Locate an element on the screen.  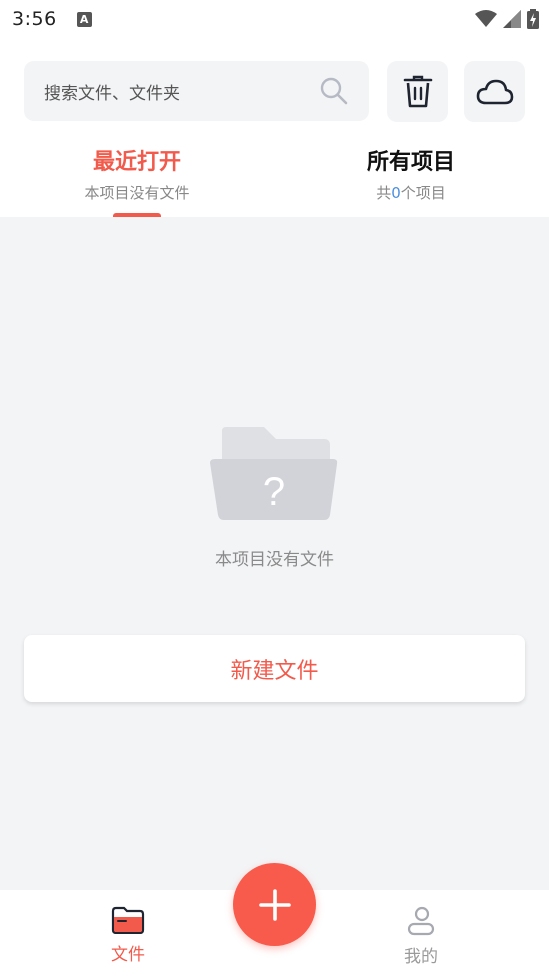
project-count: 0 is located at coordinates (396, 193).